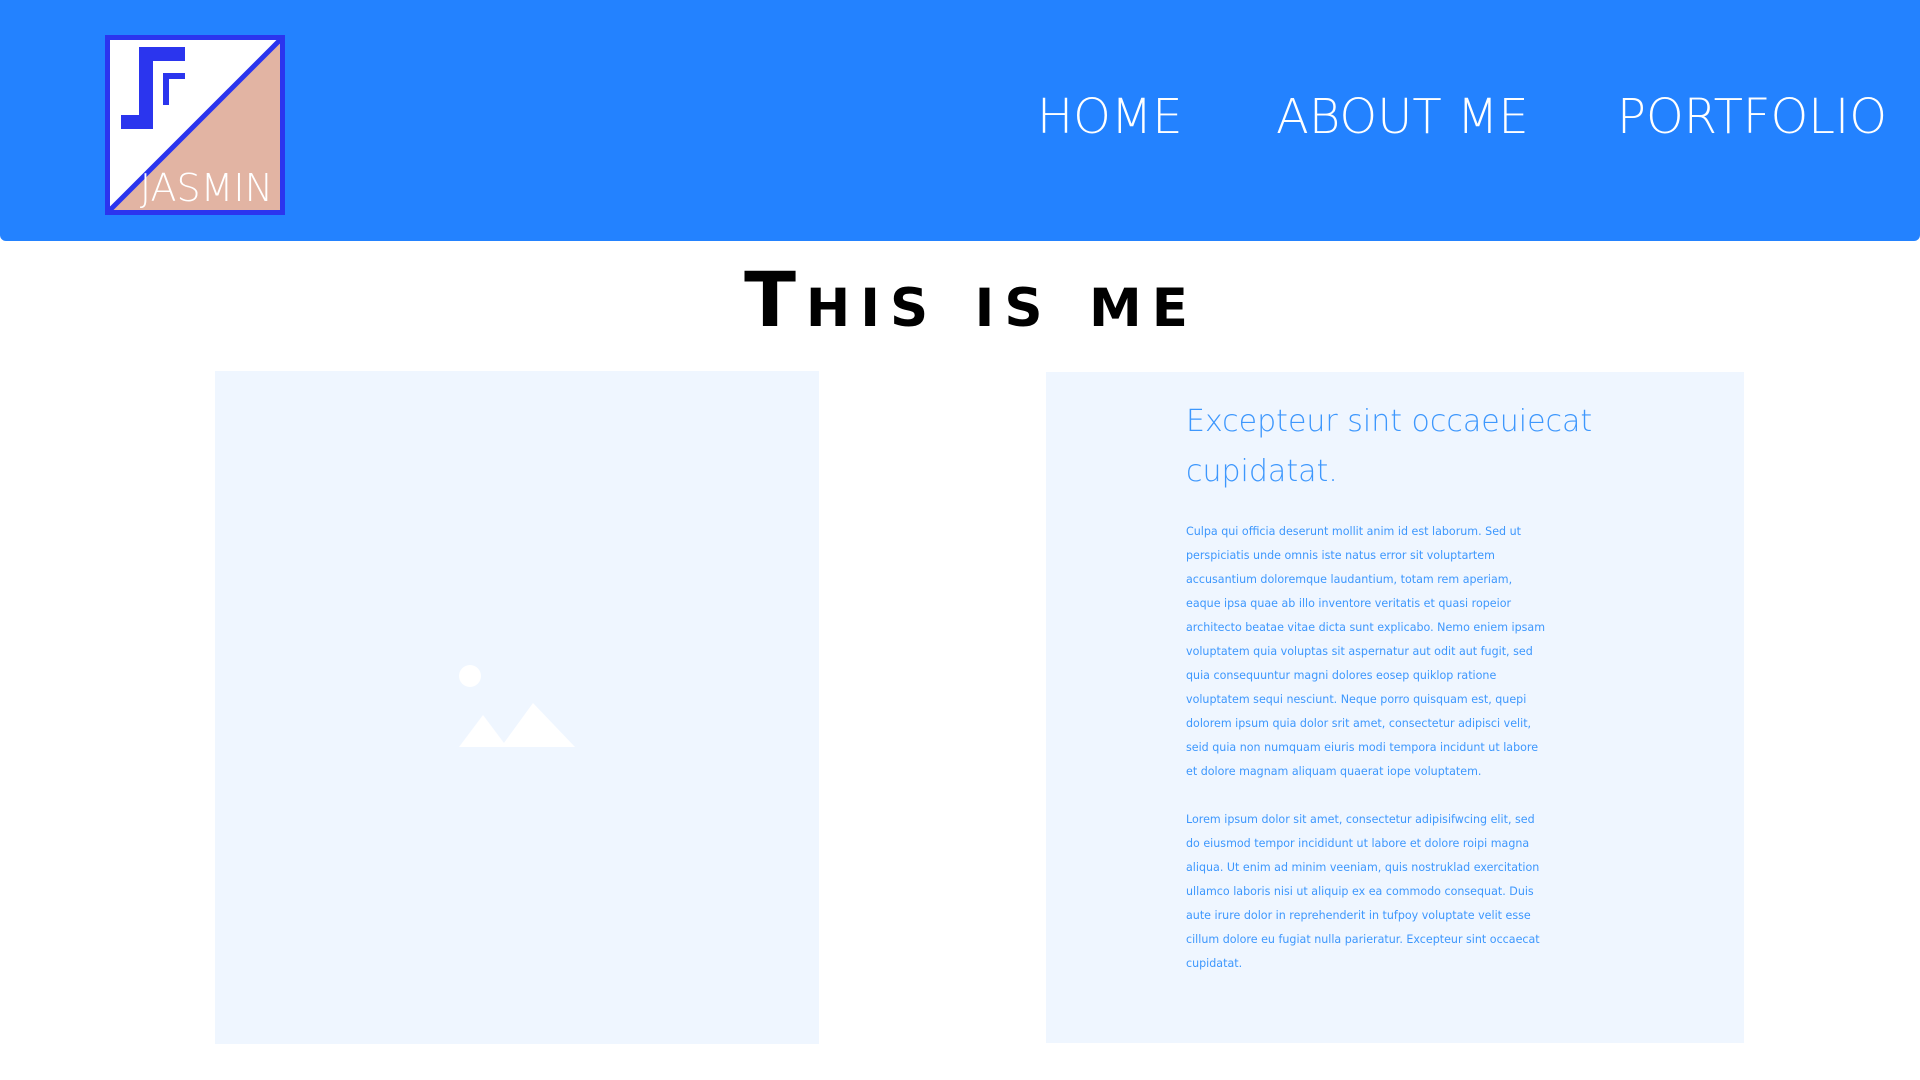 The height and width of the screenshot is (1080, 1920). Describe the element at coordinates (971, 299) in the screenshot. I see `page-title: This is me` at that location.